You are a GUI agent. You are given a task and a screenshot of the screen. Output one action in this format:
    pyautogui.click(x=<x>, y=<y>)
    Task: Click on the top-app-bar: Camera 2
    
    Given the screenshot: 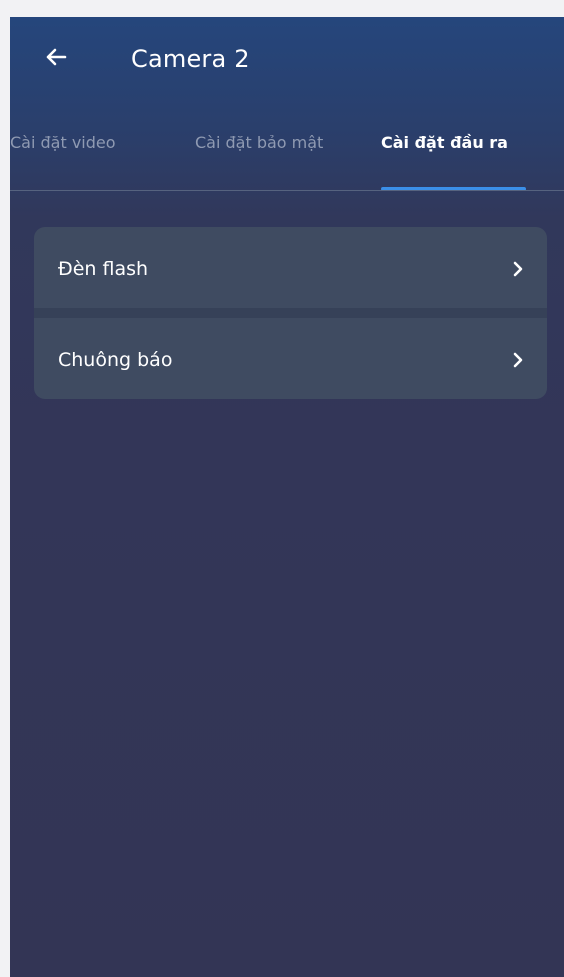 What is the action you would take?
    pyautogui.click(x=287, y=62)
    